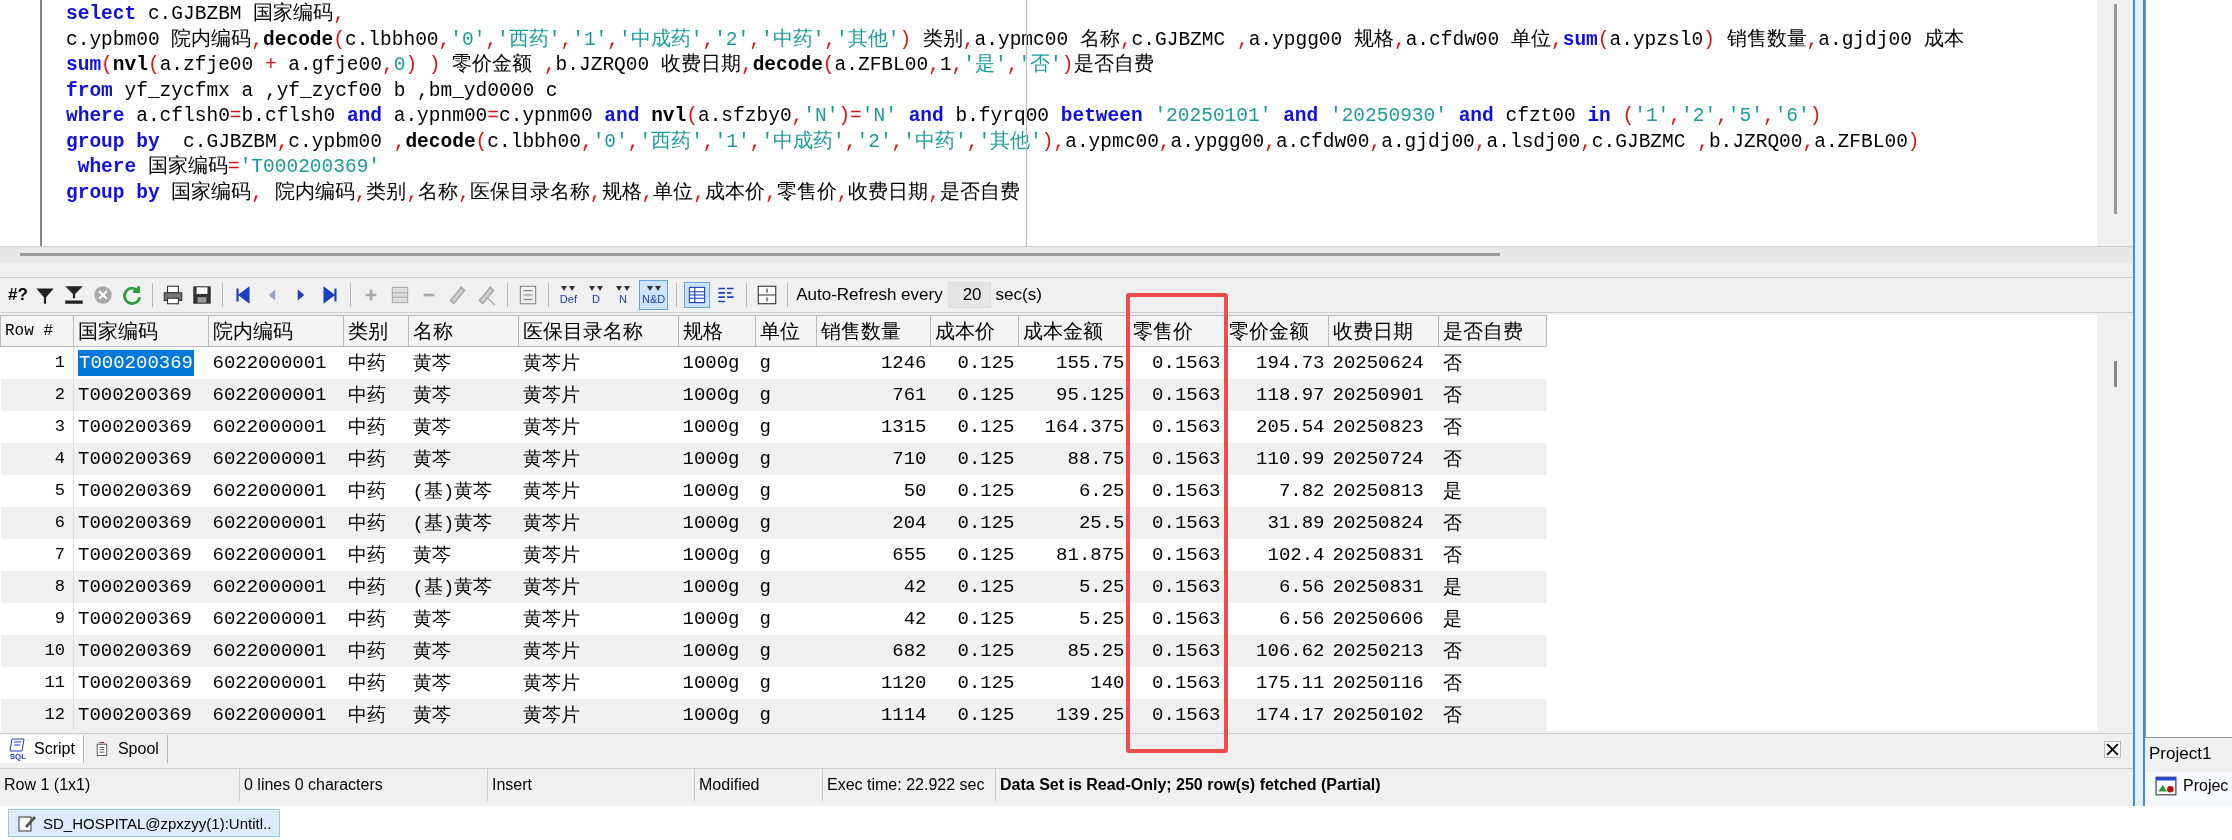 This screenshot has width=2232, height=840. What do you see at coordinates (873, 490) in the screenshot?
I see `table-cell: 50` at bounding box center [873, 490].